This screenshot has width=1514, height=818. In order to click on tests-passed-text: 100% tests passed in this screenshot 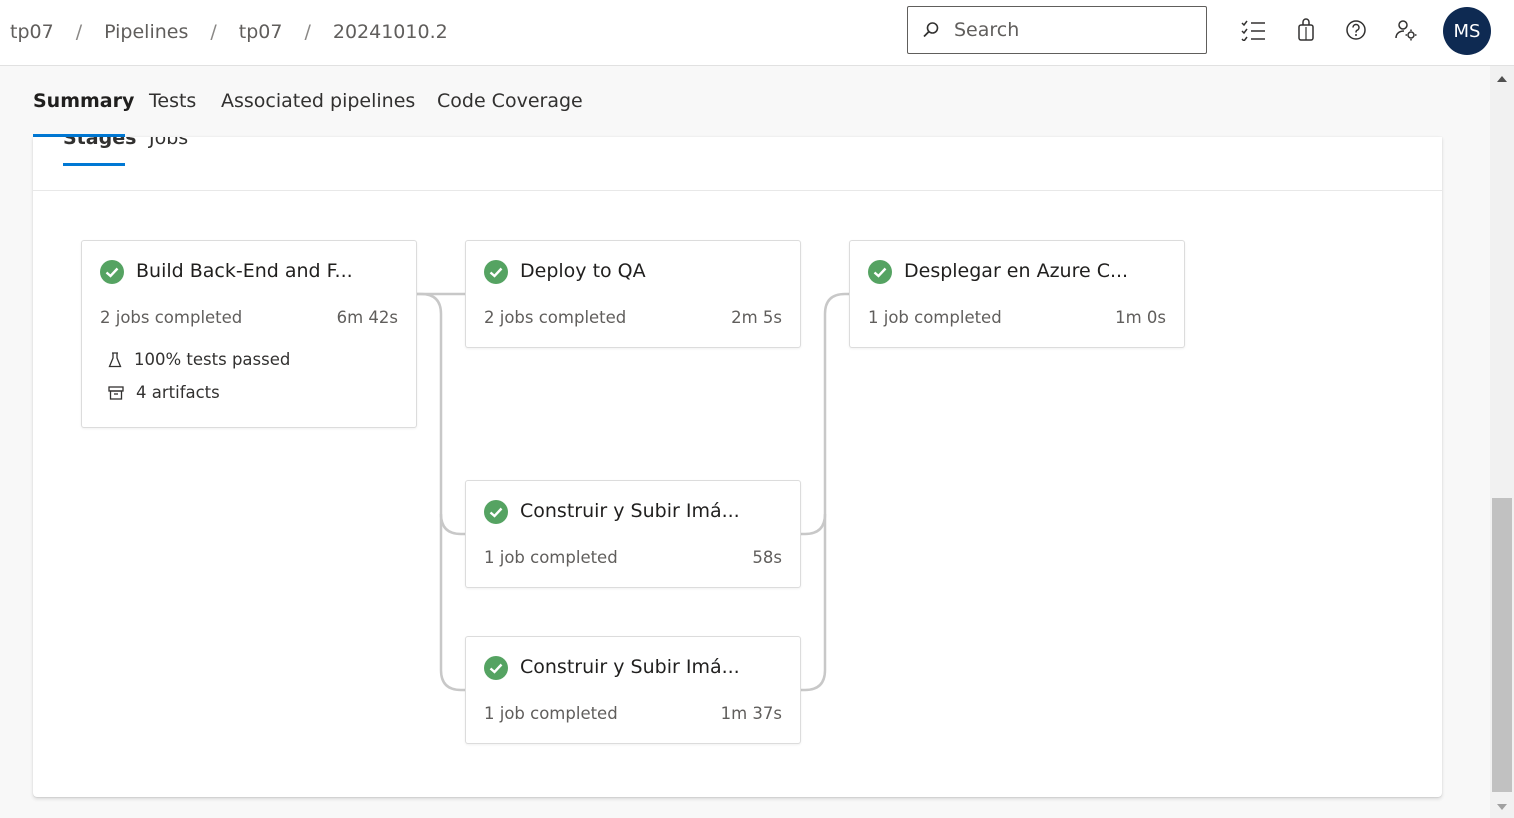, I will do `click(212, 359)`.